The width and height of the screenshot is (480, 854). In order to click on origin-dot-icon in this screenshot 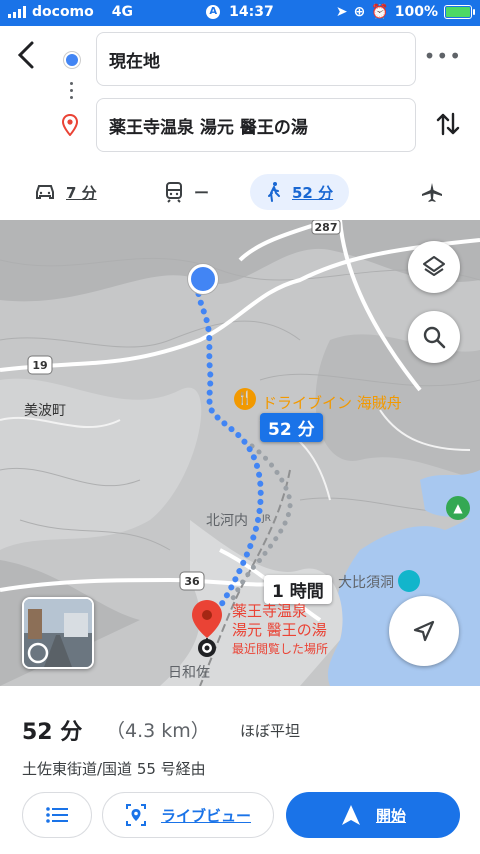, I will do `click(72, 60)`.